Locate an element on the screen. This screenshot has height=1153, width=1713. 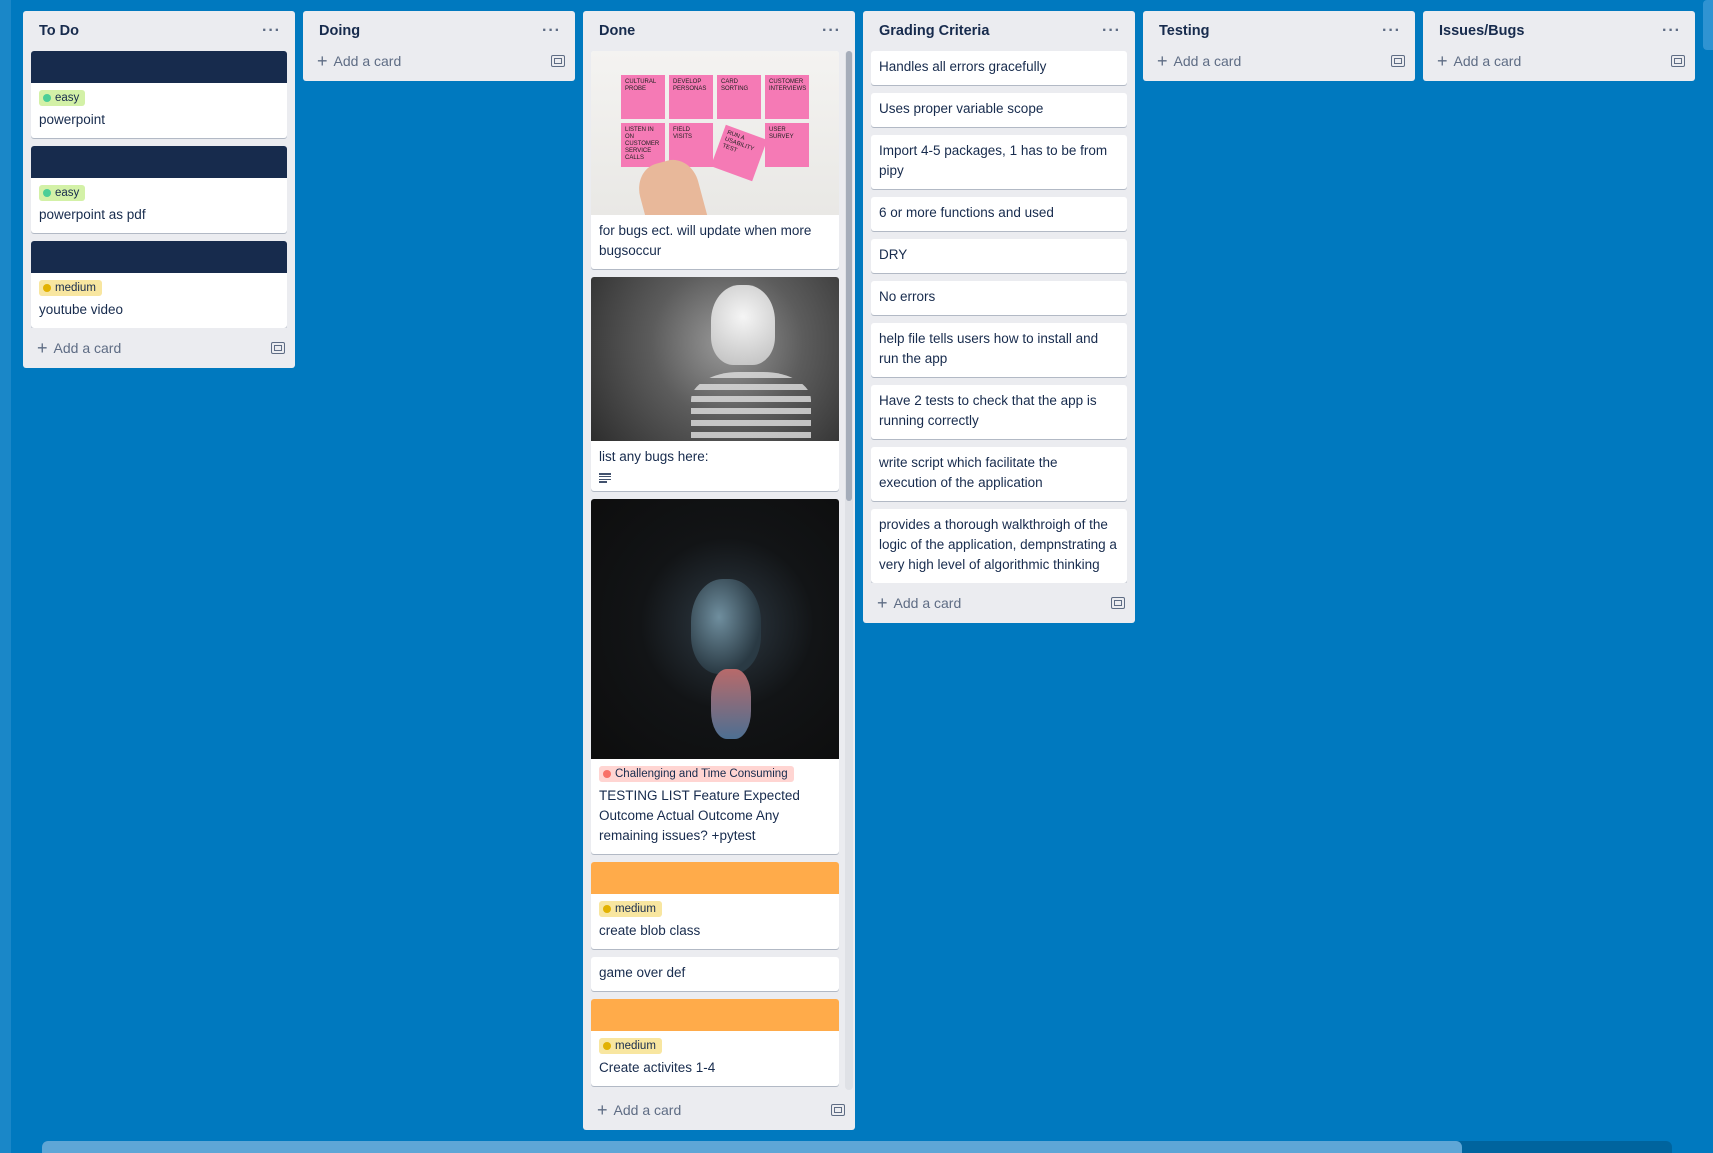
list-header: Done ··· is located at coordinates (719, 31).